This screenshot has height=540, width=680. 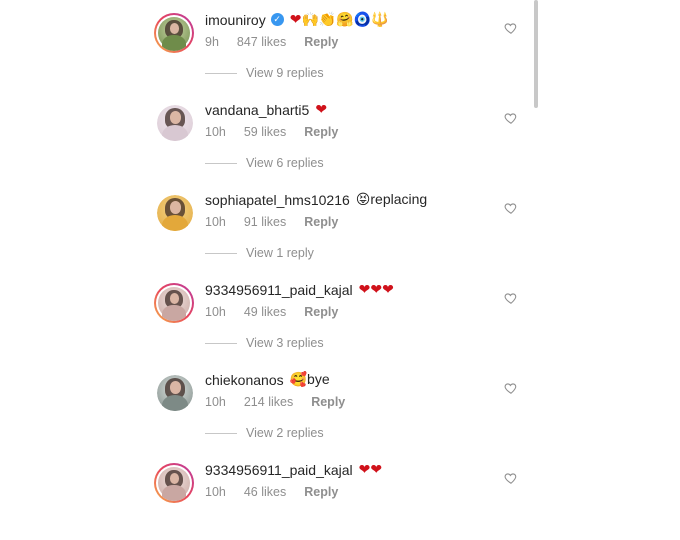 I want to click on view-replies-label: View 2 replies, so click(x=285, y=433).